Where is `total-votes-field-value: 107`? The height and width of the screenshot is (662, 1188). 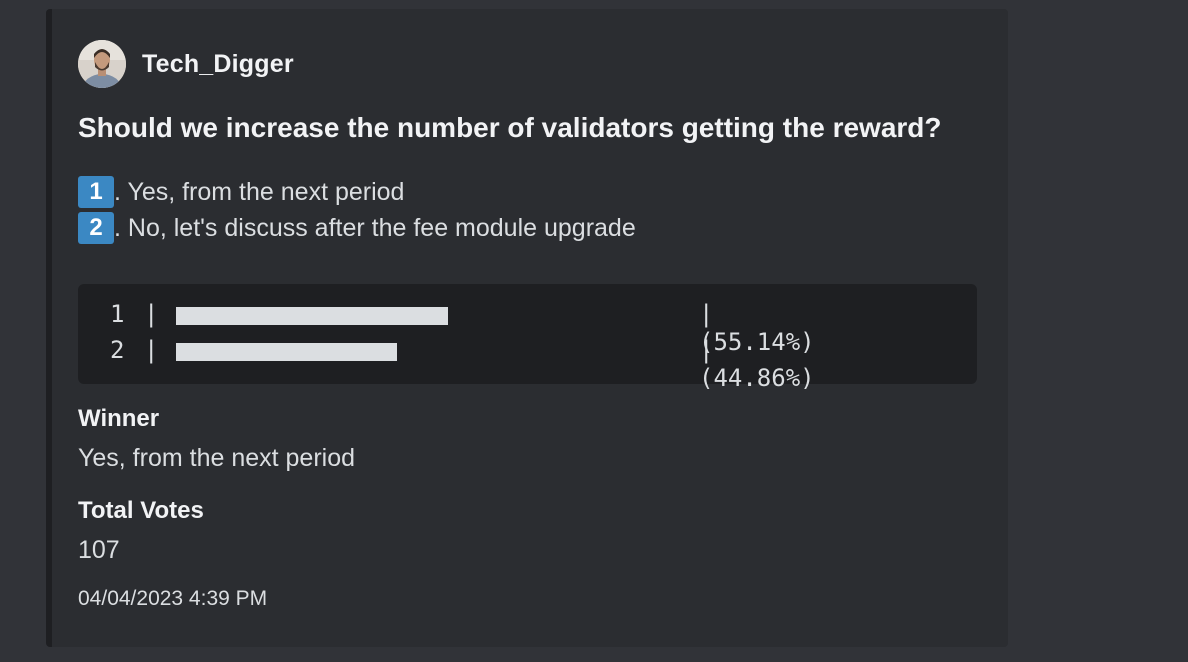 total-votes-field-value: 107 is located at coordinates (99, 550).